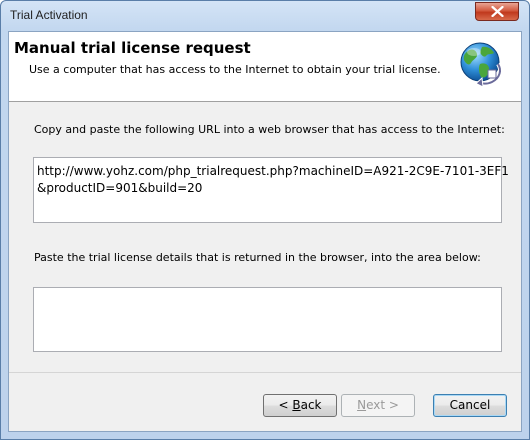  Describe the element at coordinates (132, 48) in the screenshot. I see `page-title: Manual trial license request` at that location.